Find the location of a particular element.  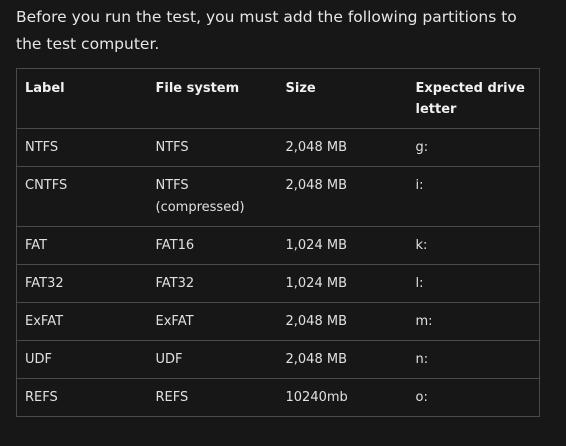

cell-size: 10240mb is located at coordinates (342, 397).